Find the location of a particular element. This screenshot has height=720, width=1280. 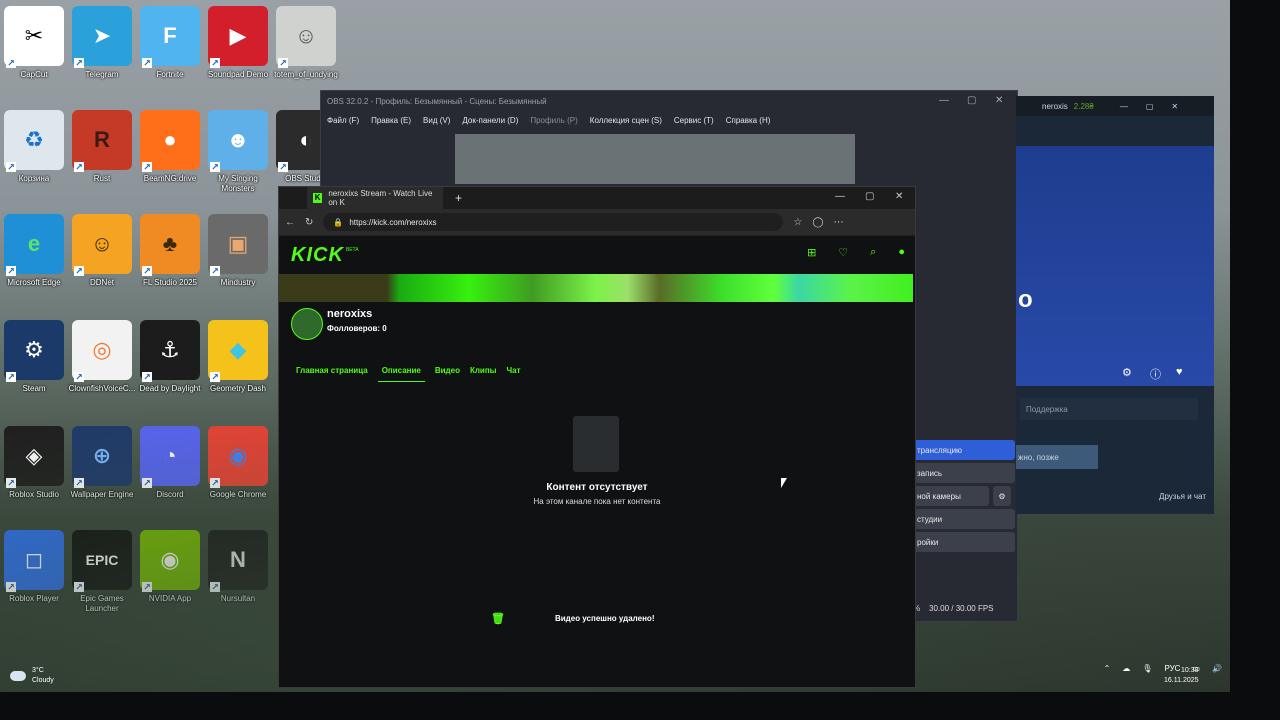

browser-tab: K neroxixs Stream - Watch Live on K is located at coordinates (375, 198).